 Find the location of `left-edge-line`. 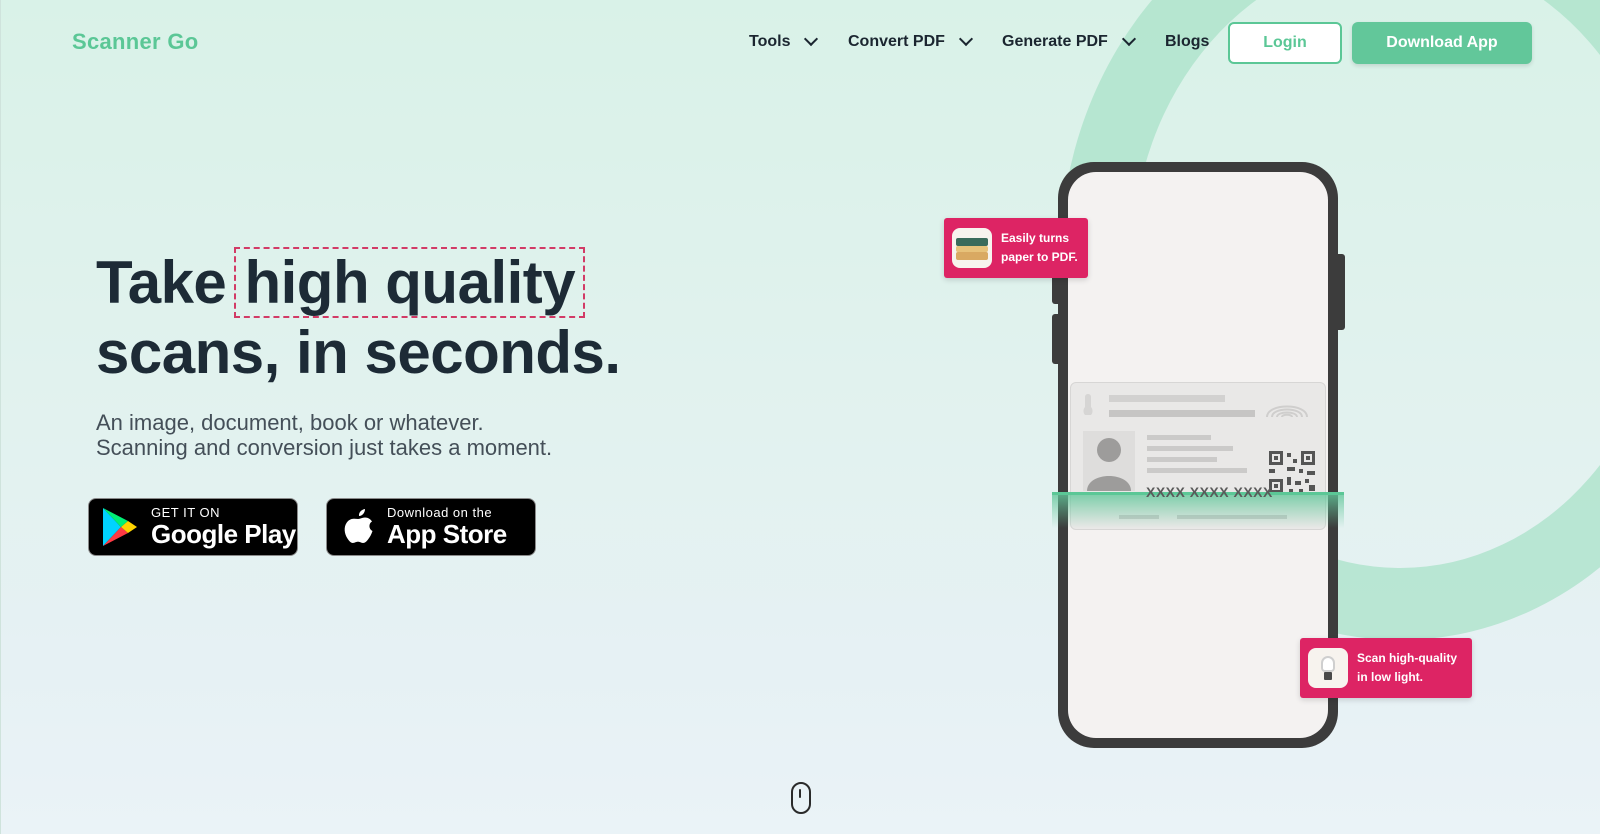

left-edge-line is located at coordinates (0, 417).